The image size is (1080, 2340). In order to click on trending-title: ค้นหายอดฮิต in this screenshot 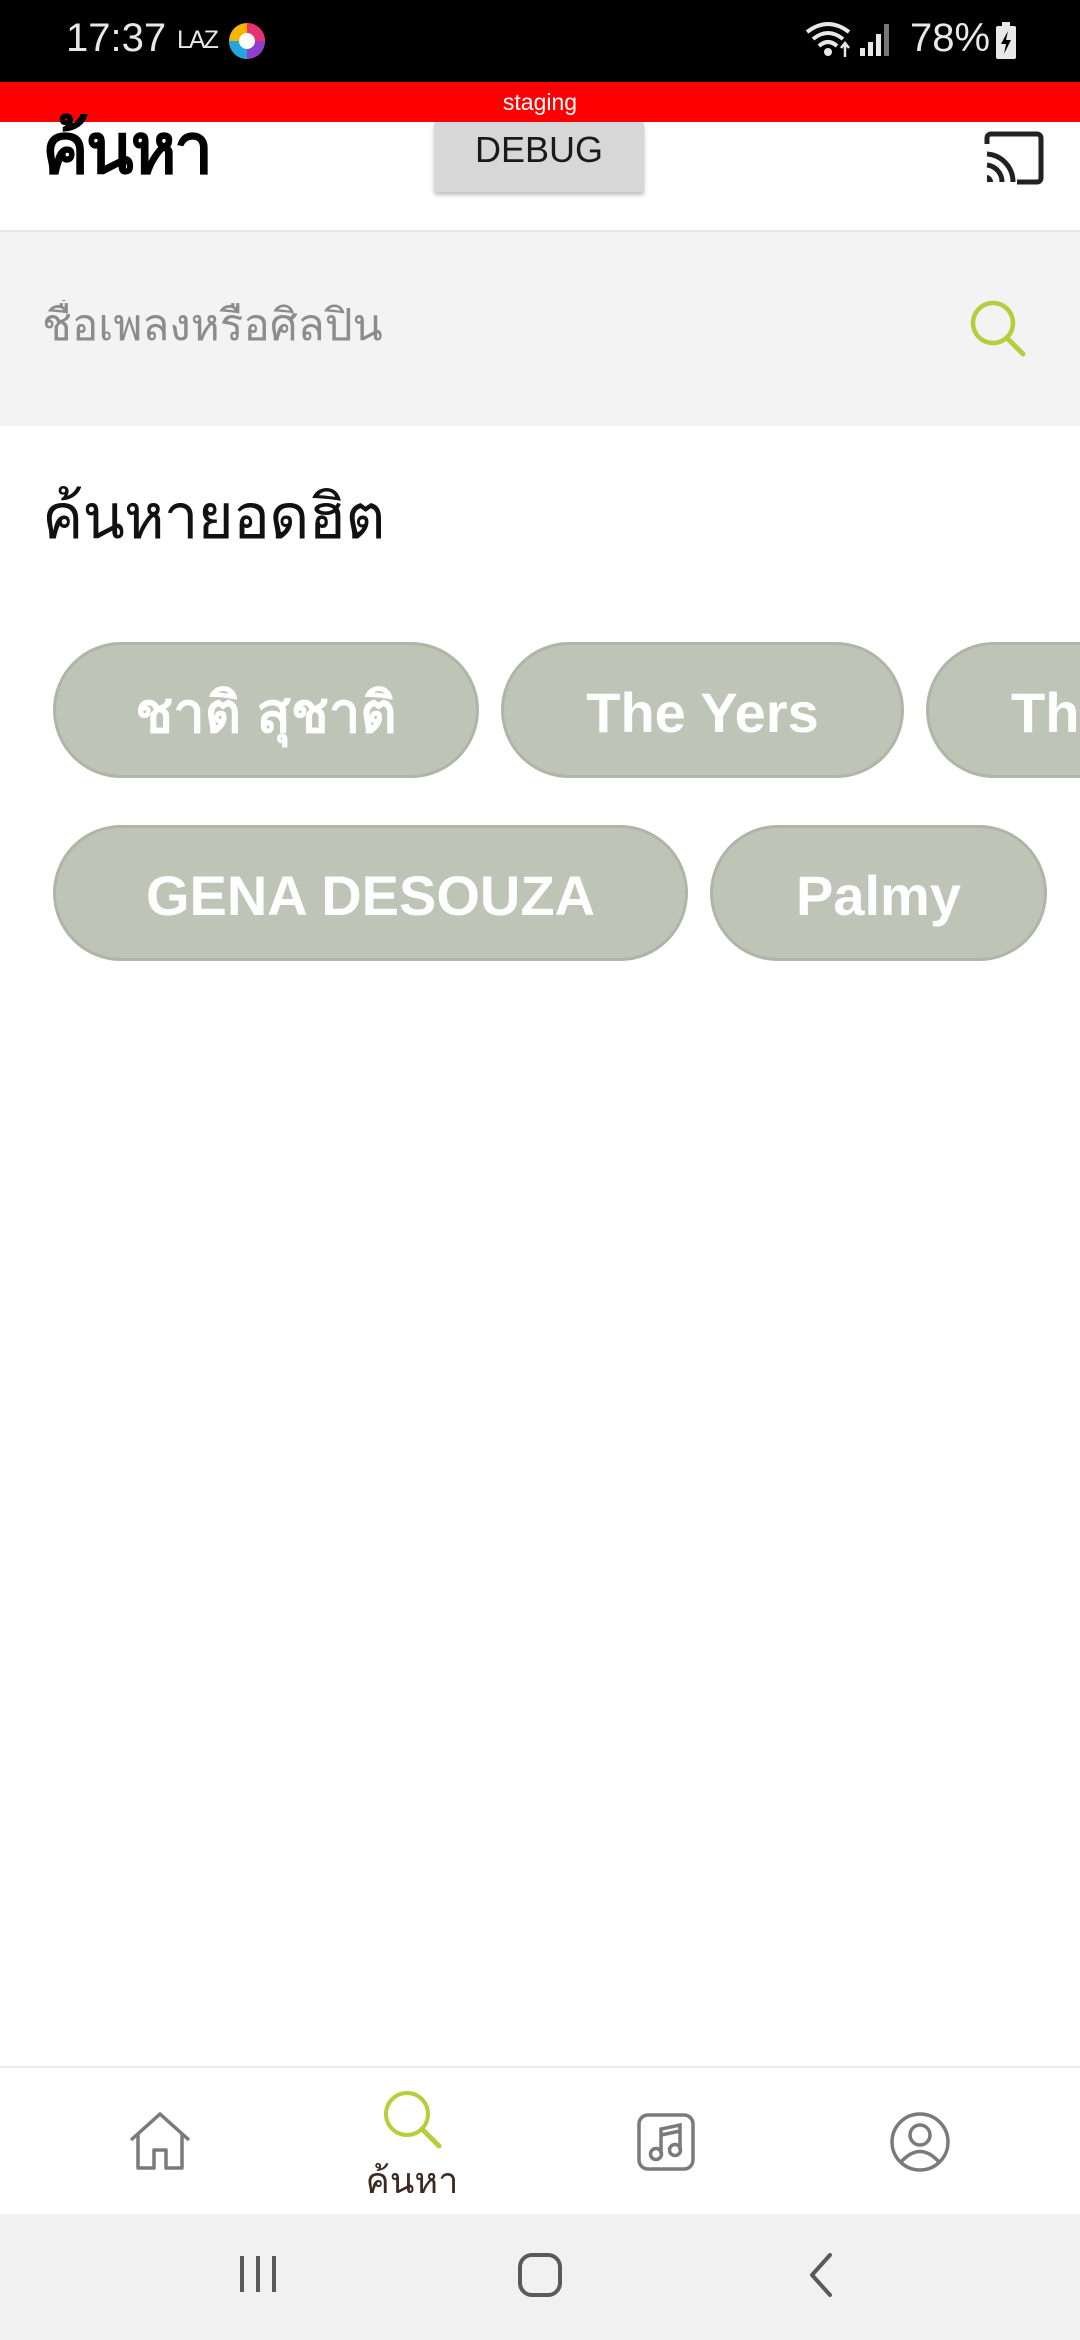, I will do `click(213, 516)`.